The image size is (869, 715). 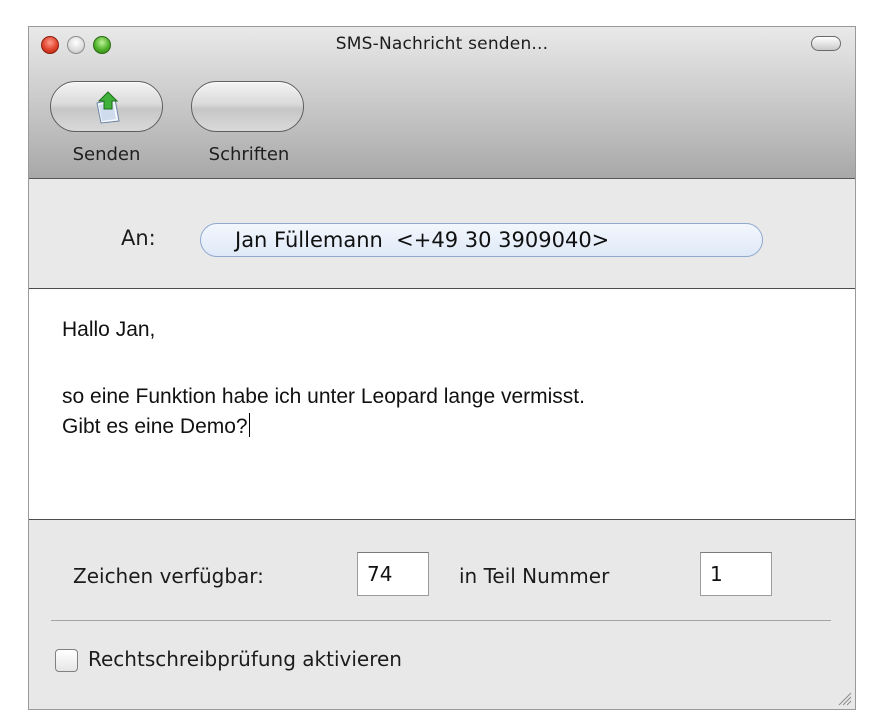 I want to click on message-line: Gibt es eine Demo?, so click(x=156, y=426).